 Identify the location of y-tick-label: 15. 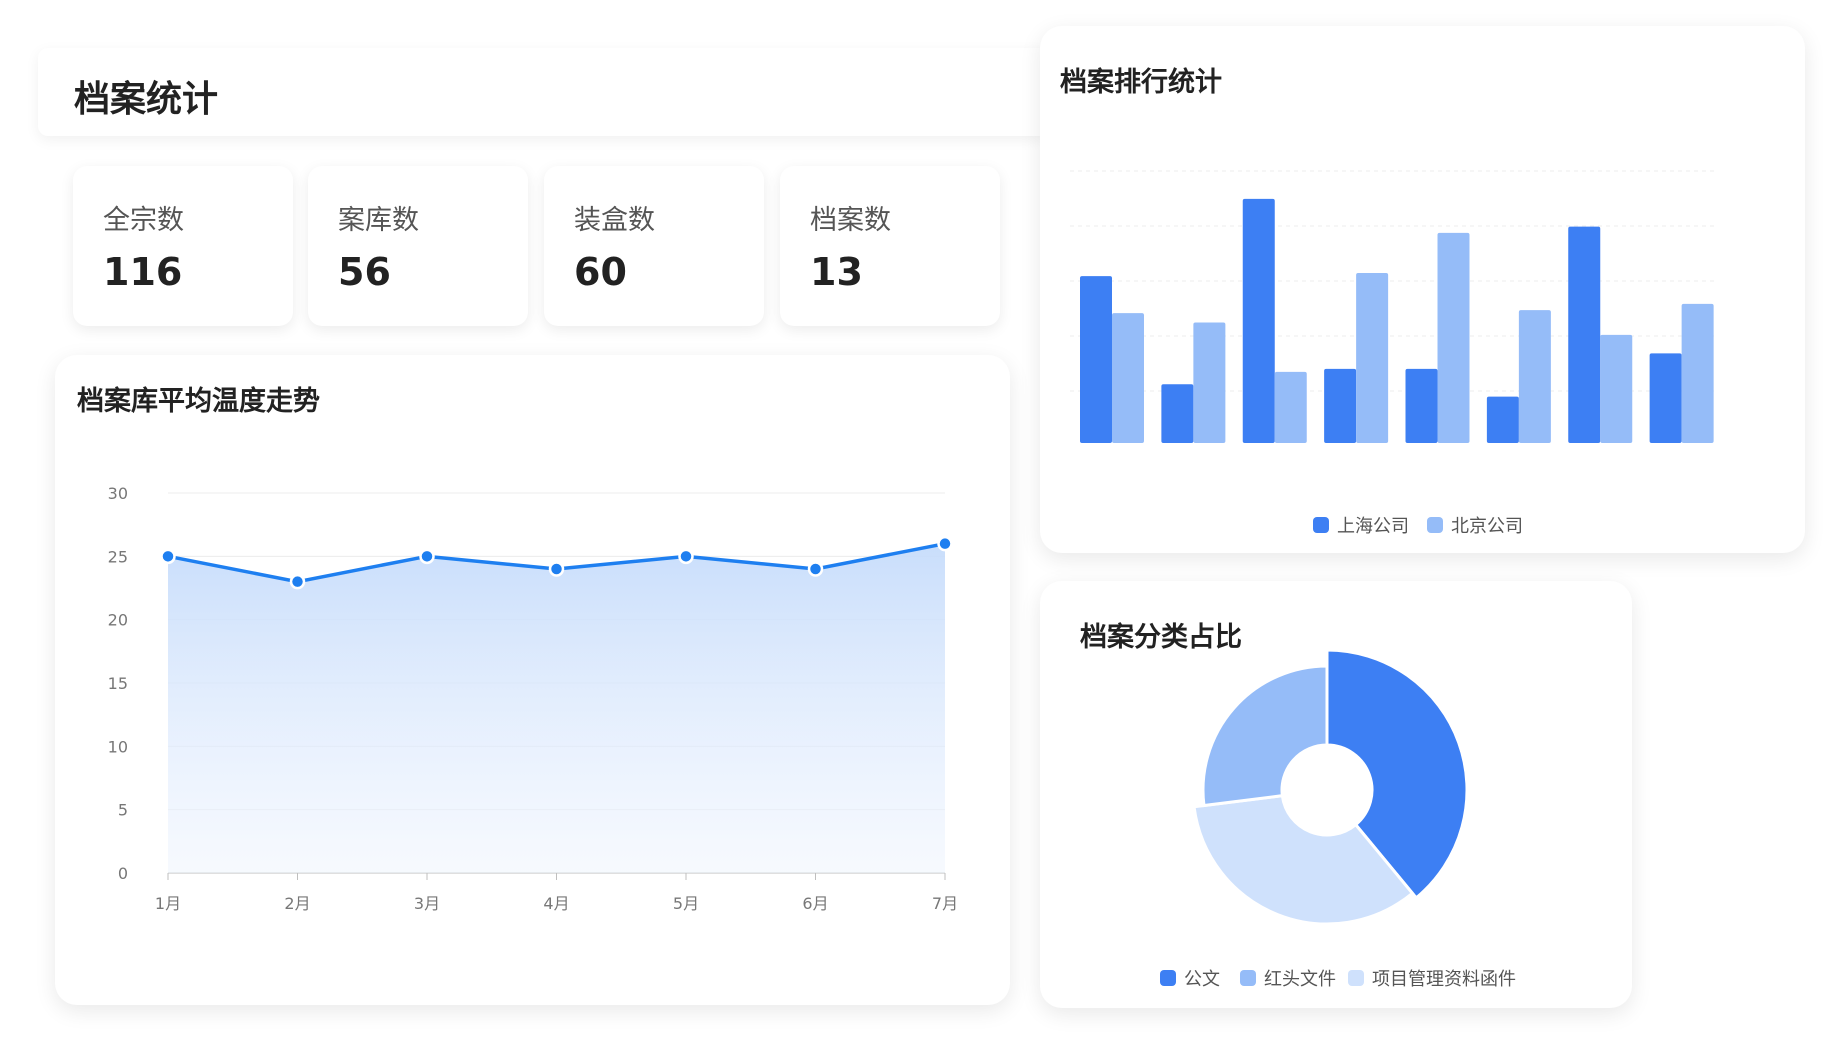
(118, 683).